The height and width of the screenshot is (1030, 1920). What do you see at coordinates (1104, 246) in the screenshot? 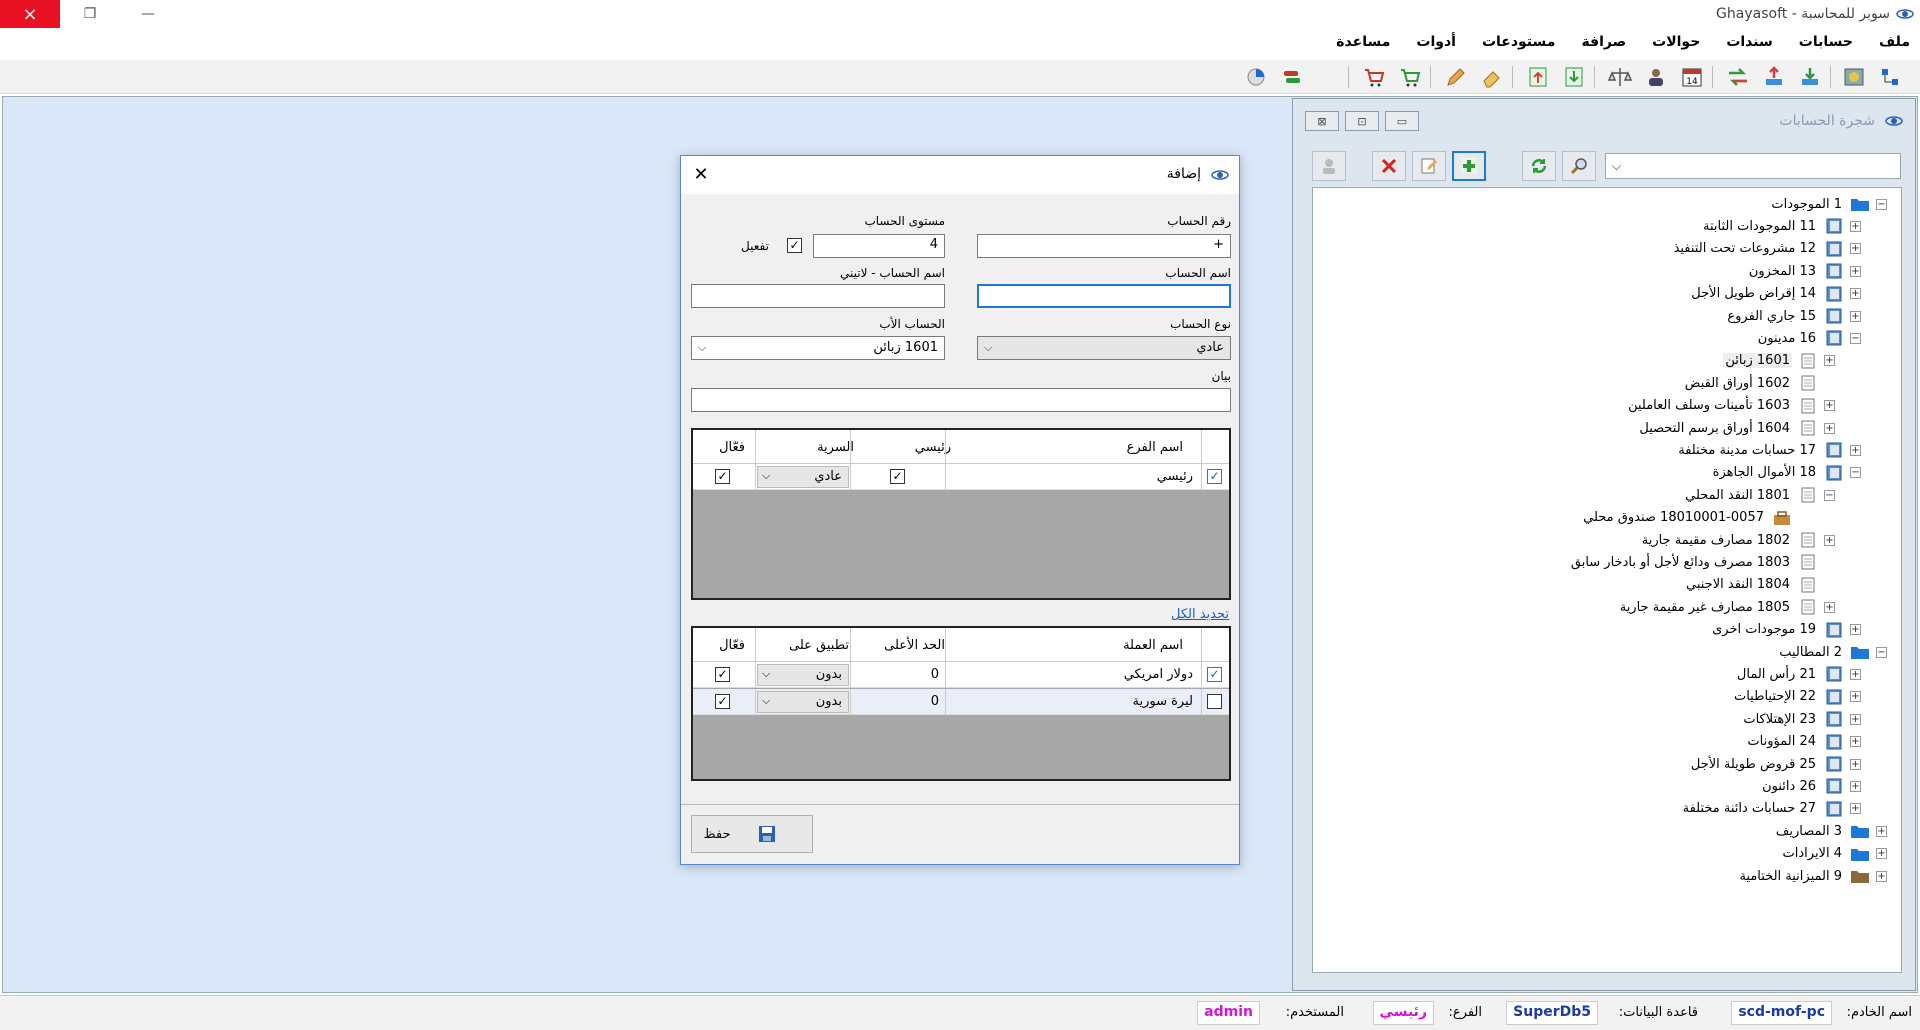
I see `account-number-field: +` at bounding box center [1104, 246].